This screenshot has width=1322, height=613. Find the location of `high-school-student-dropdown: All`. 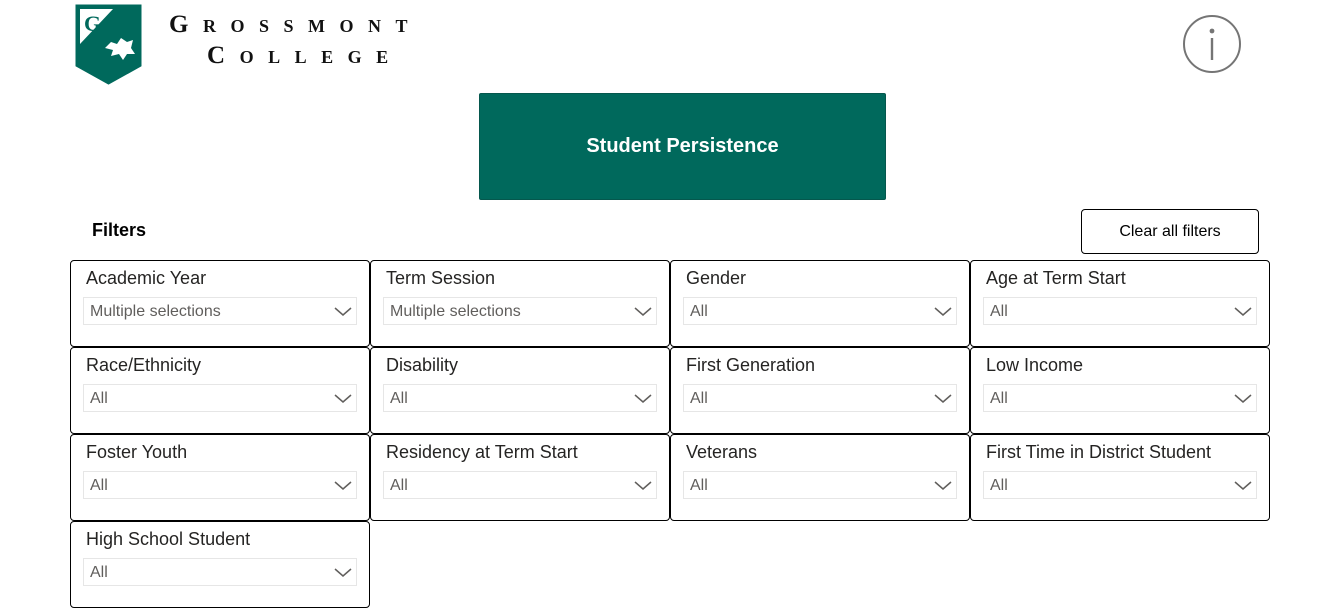

high-school-student-dropdown: All is located at coordinates (220, 572).